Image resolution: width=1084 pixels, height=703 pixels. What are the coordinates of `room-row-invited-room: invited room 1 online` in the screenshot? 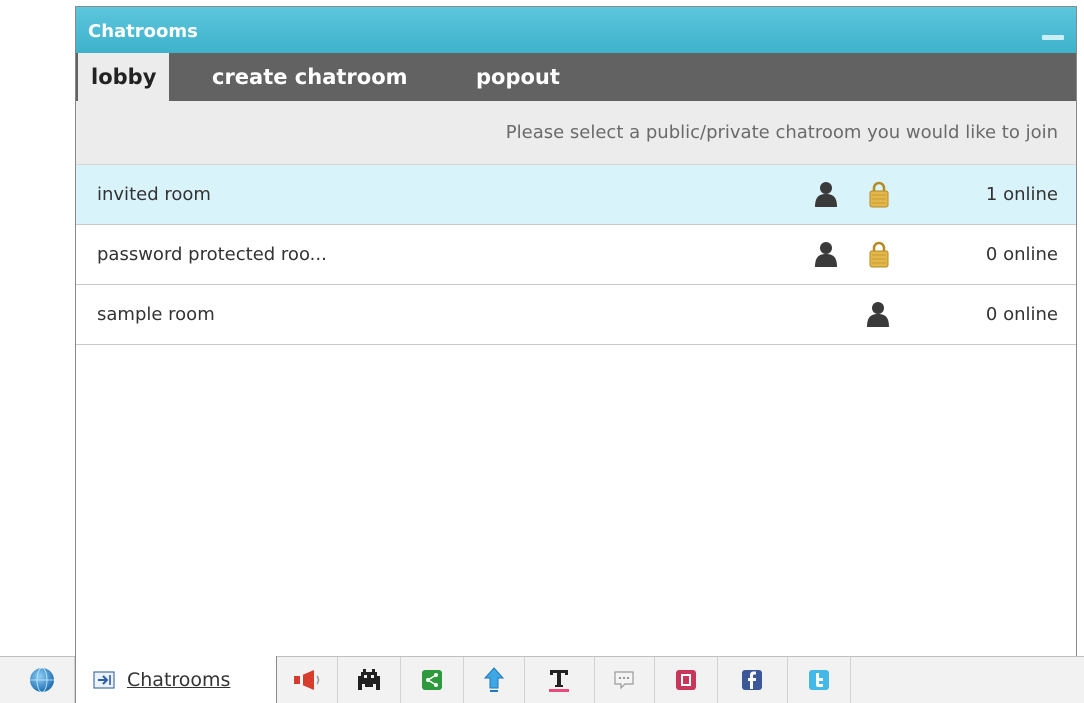 It's located at (576, 195).